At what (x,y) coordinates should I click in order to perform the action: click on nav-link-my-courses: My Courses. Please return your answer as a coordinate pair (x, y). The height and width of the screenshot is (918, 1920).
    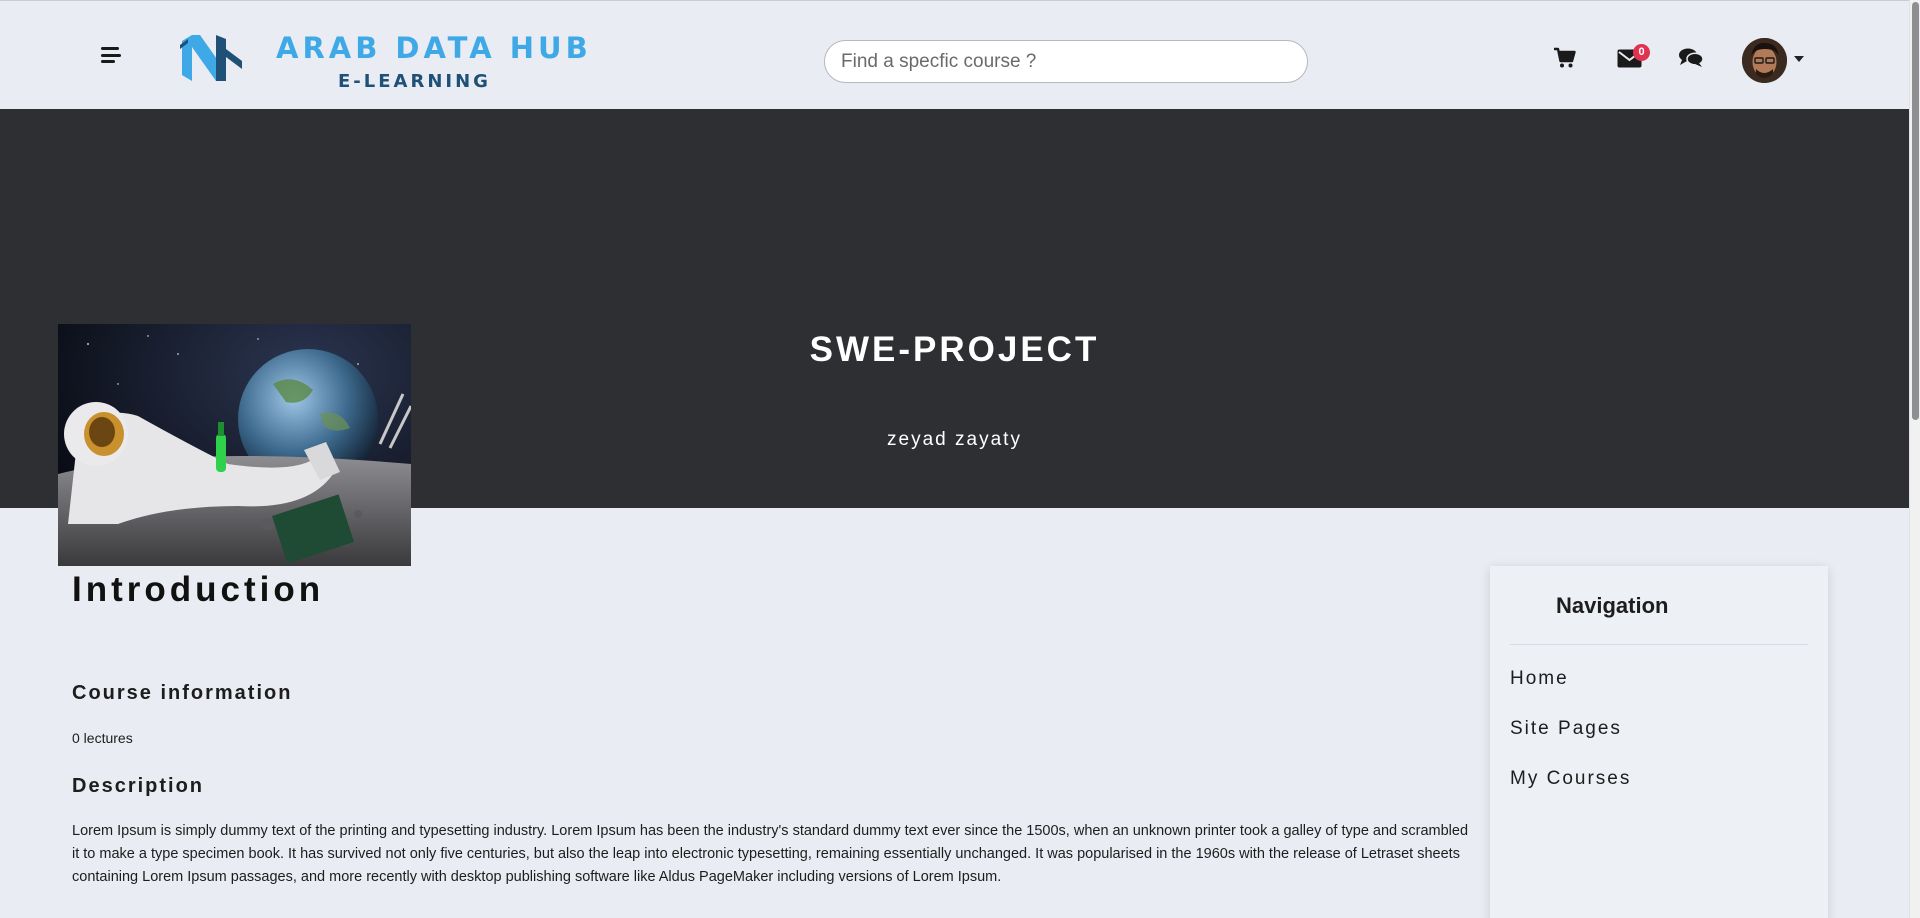
    Looking at the image, I should click on (1570, 779).